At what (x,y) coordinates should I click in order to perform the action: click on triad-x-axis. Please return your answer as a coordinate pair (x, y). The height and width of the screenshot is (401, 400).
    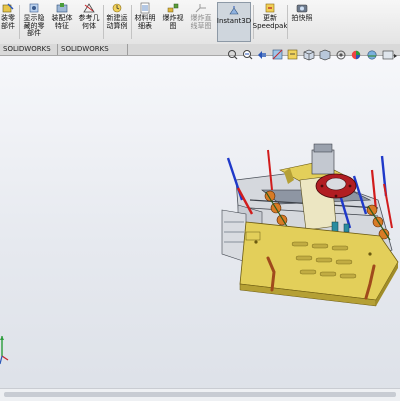
    Looking at the image, I should click on (5, 358).